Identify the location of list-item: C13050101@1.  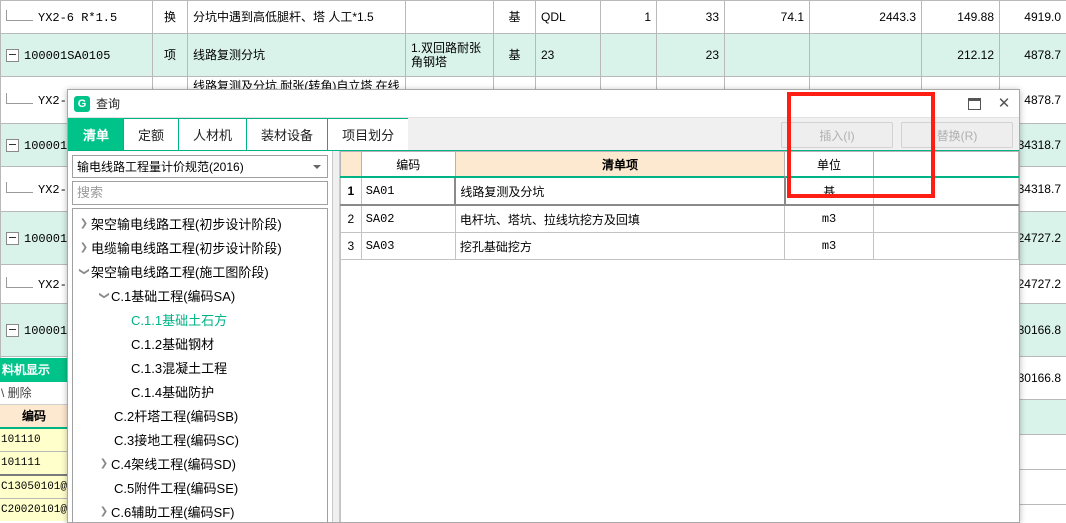
(34, 487).